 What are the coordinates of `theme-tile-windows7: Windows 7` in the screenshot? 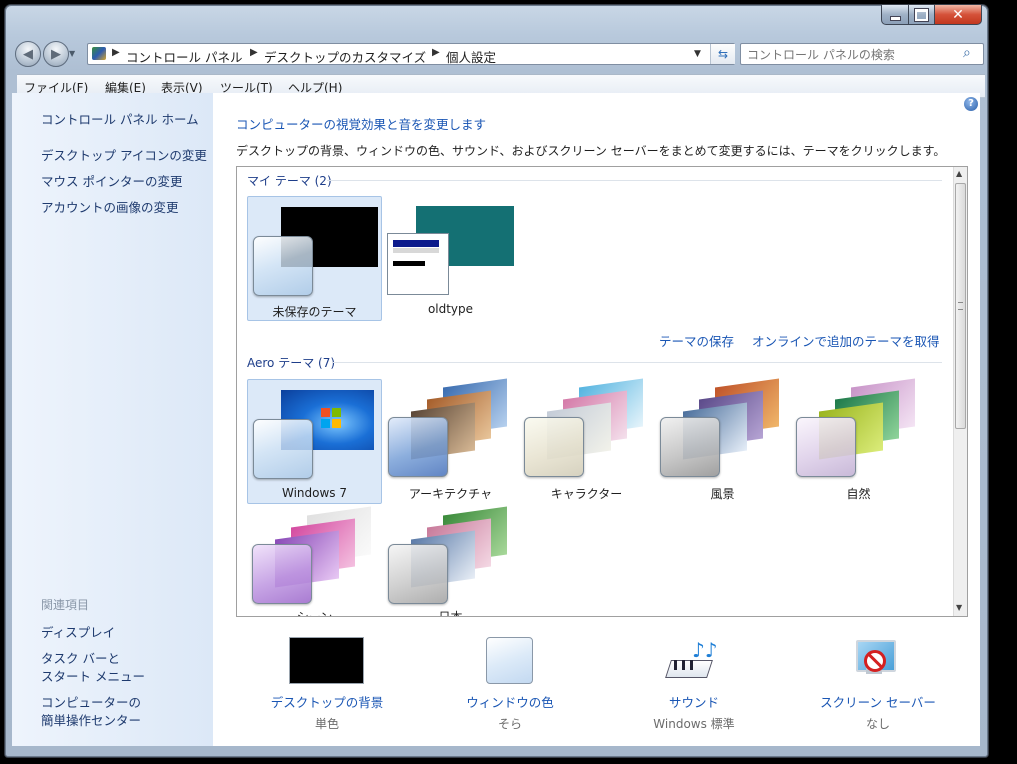 It's located at (314, 441).